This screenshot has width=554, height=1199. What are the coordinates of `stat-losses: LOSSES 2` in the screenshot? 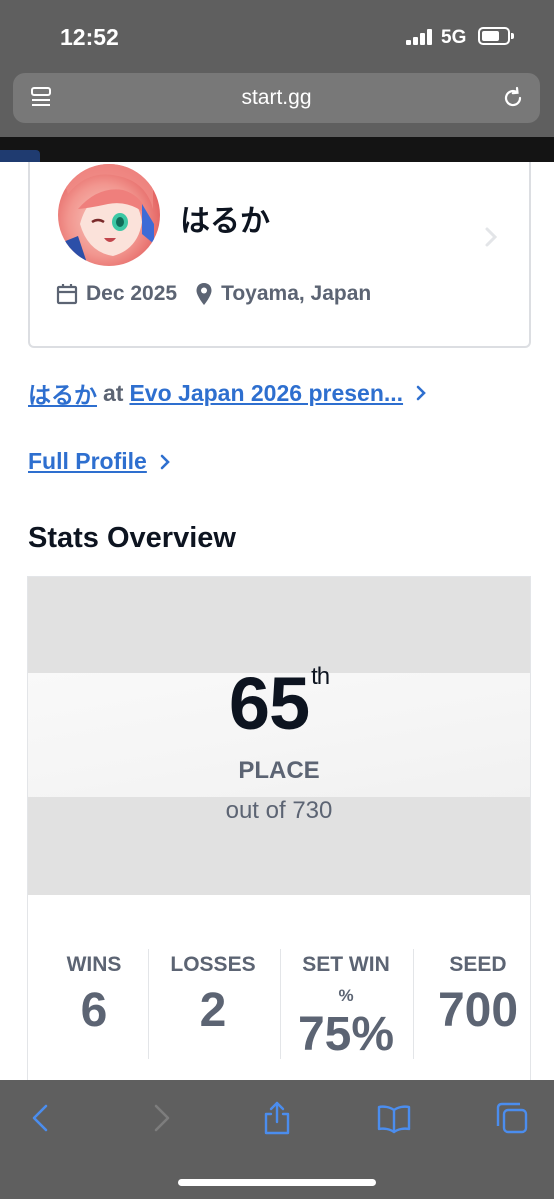 It's located at (213, 993).